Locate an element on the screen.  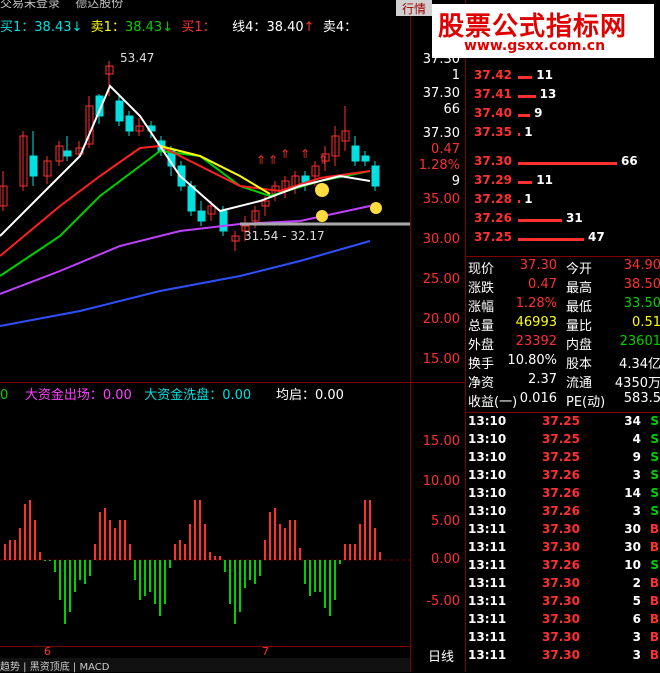
tick-row: 13:11 37.30 5 B is located at coordinates (563, 601).